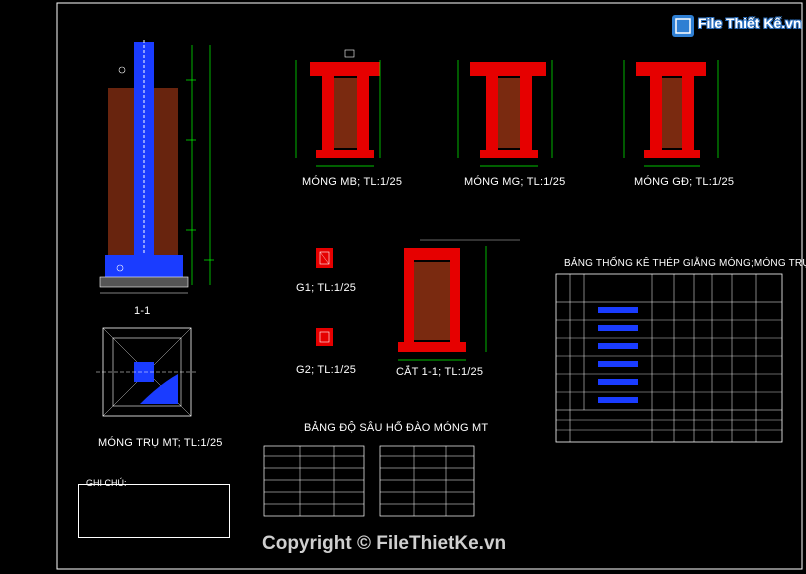 The height and width of the screenshot is (574, 806). Describe the element at coordinates (147, 372) in the screenshot. I see `plan-view-mong-mt` at that location.